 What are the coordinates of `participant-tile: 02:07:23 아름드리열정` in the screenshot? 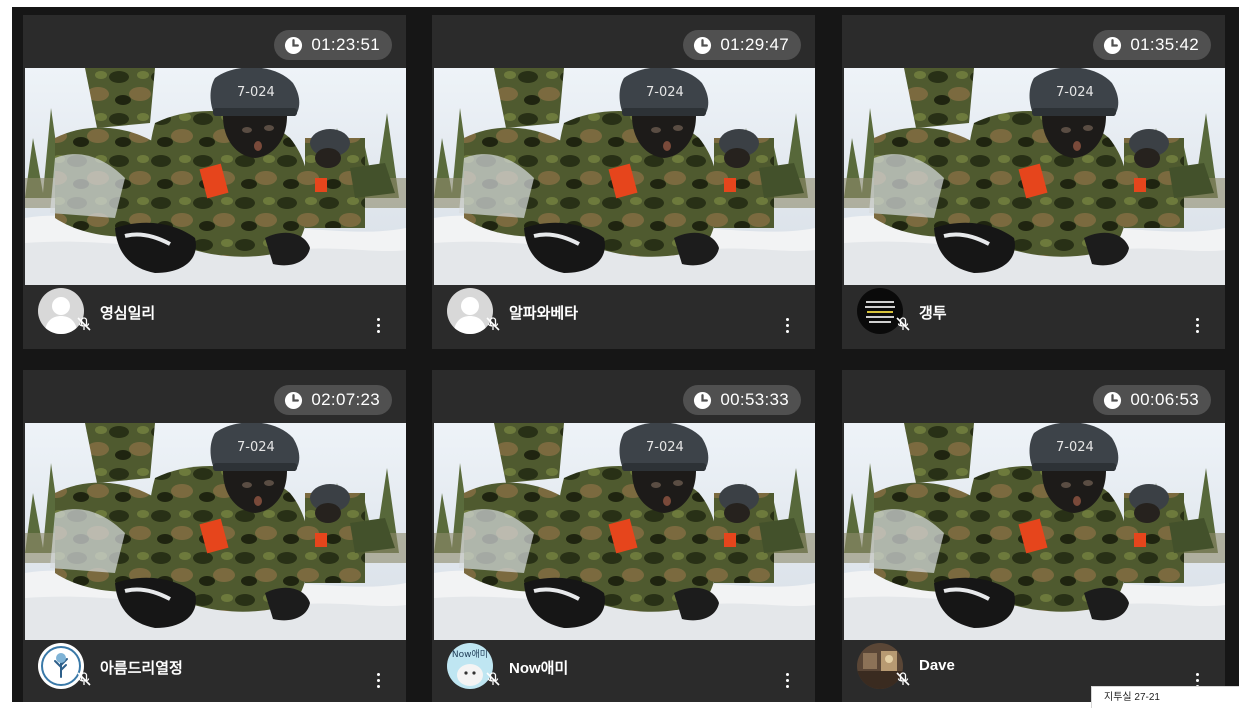 It's located at (214, 536).